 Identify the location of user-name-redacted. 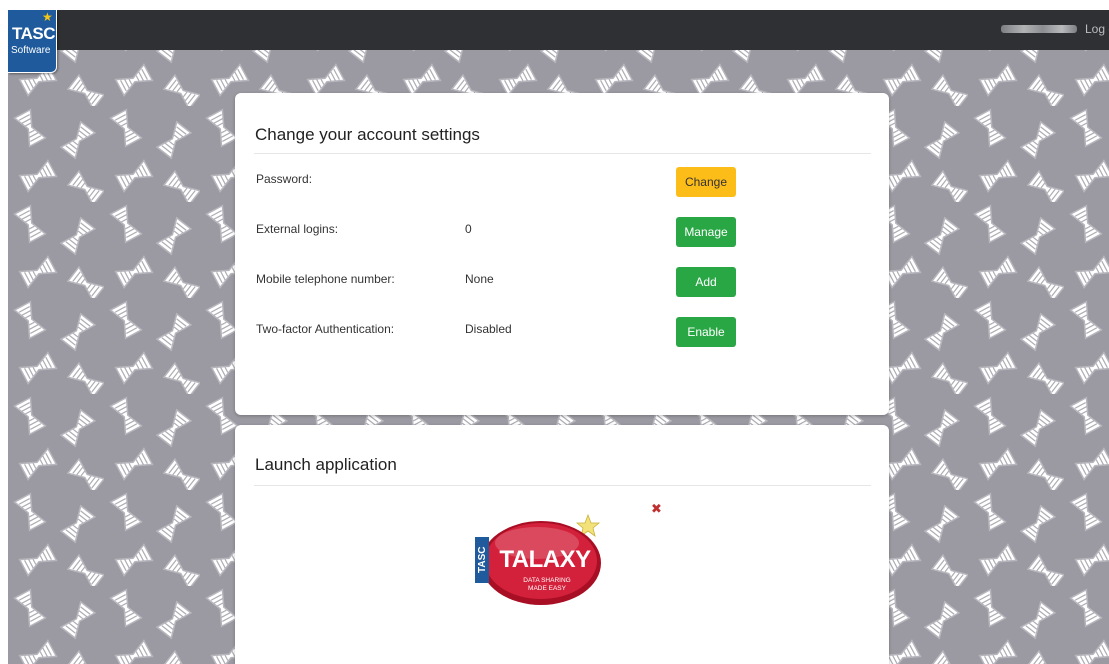
(1039, 29).